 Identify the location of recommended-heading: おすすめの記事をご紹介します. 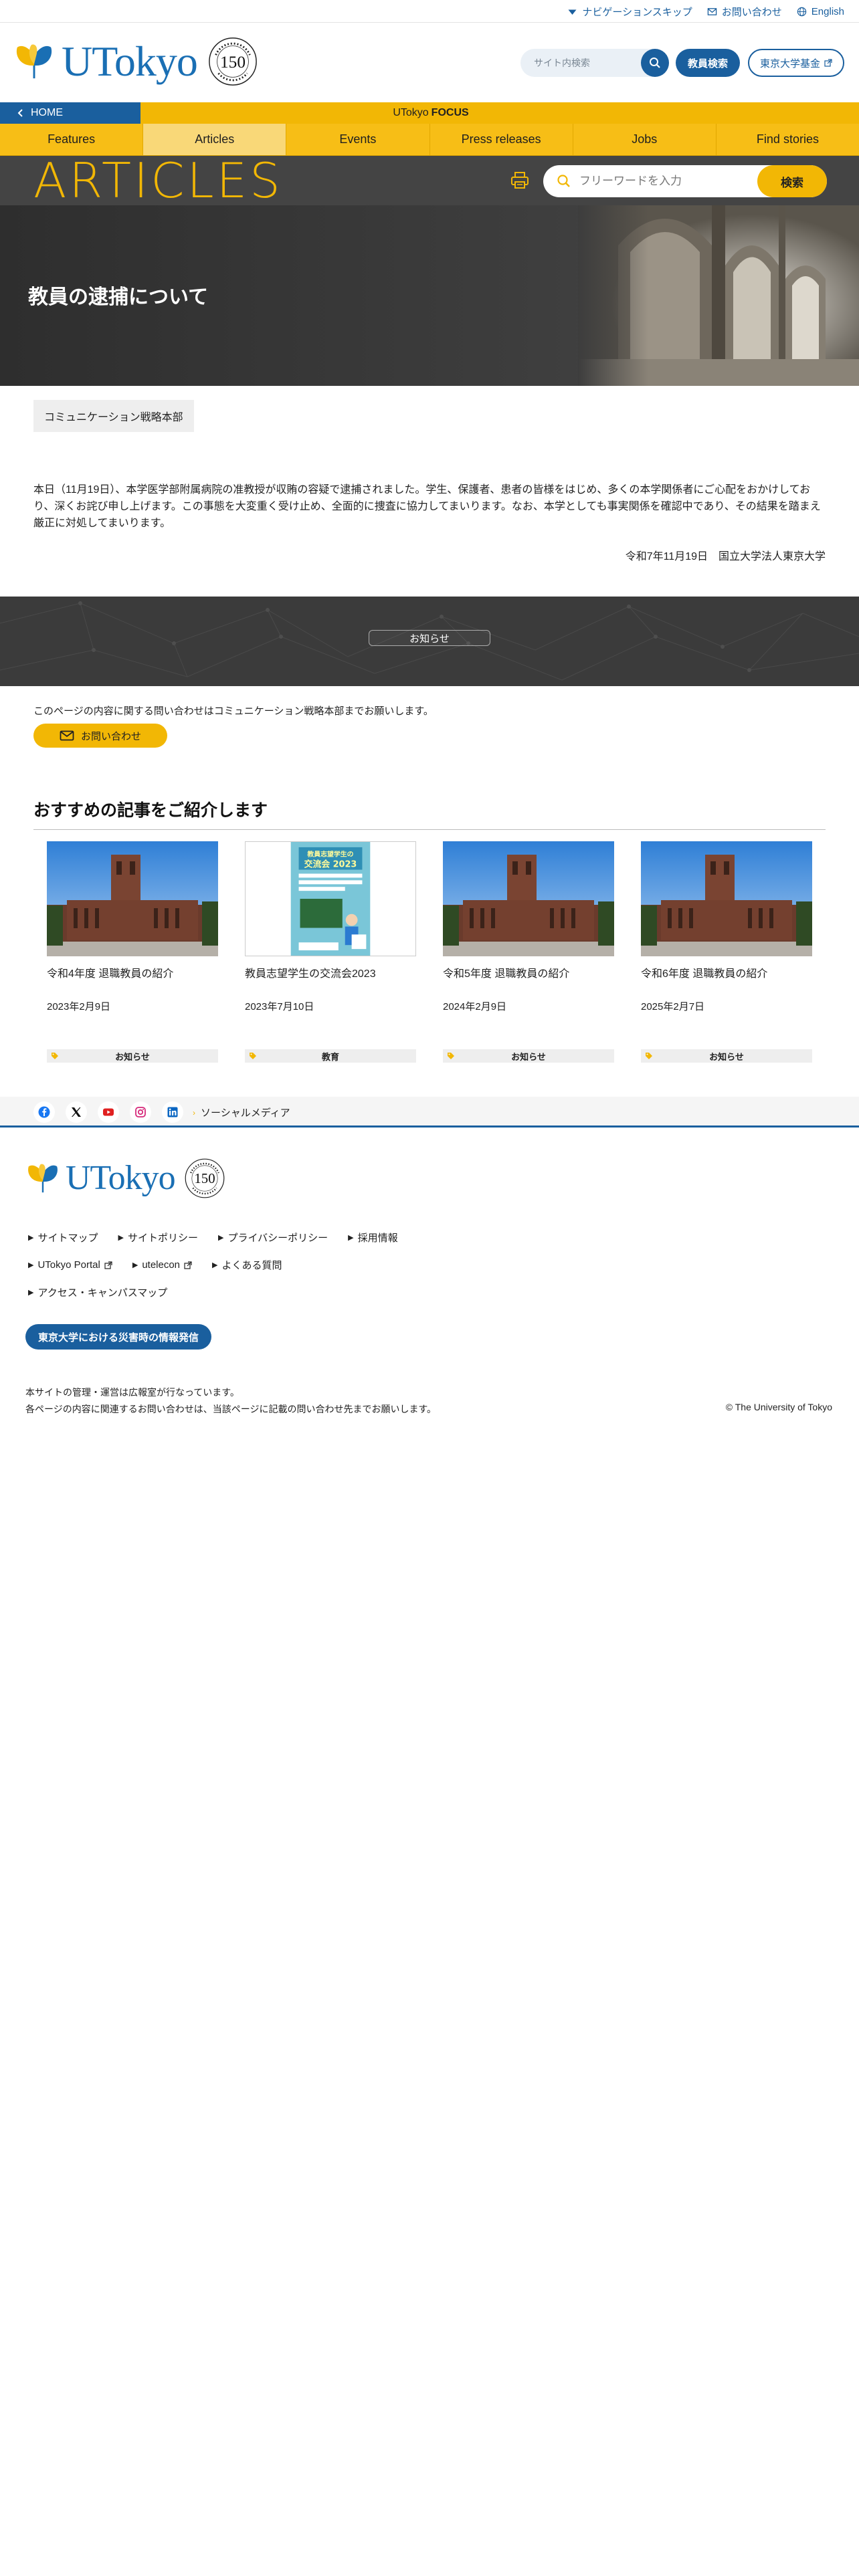
(429, 813).